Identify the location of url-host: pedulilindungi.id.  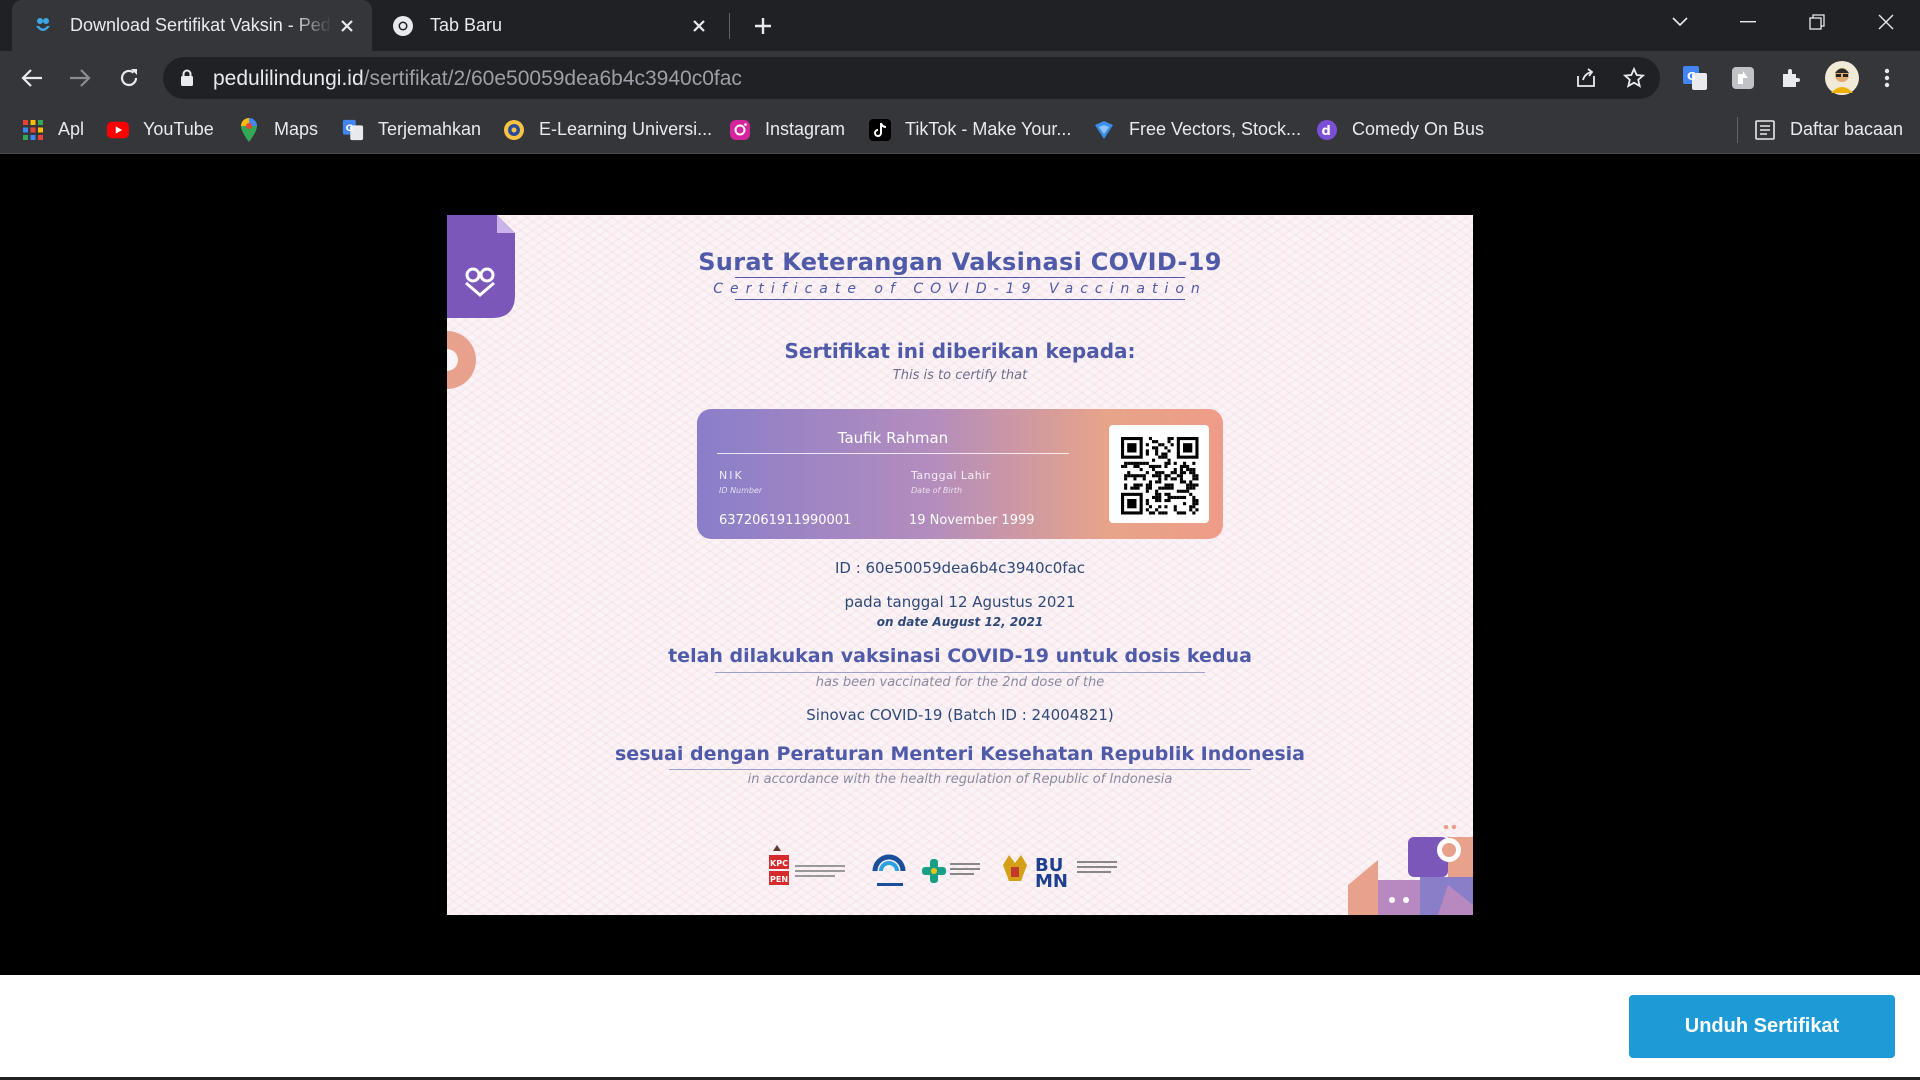
(288, 78).